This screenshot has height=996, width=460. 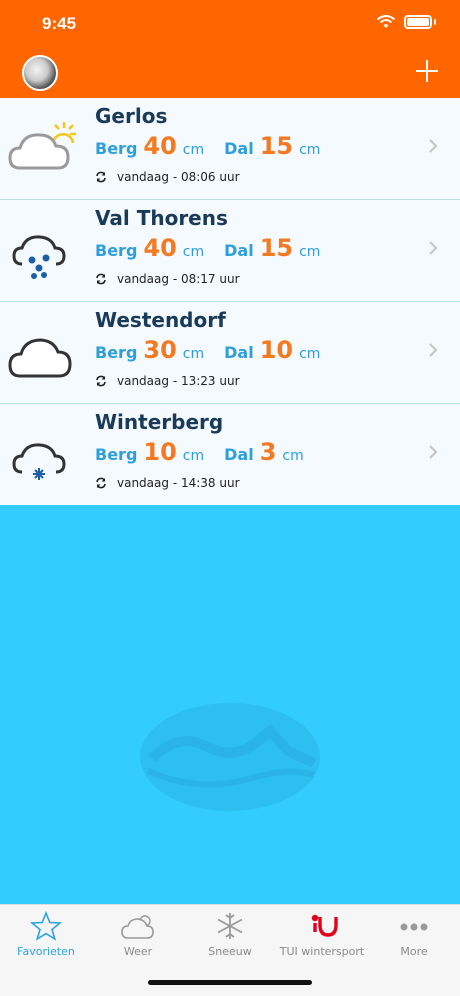 What do you see at coordinates (39, 257) in the screenshot?
I see `cloud-snow-heavy-icon` at bounding box center [39, 257].